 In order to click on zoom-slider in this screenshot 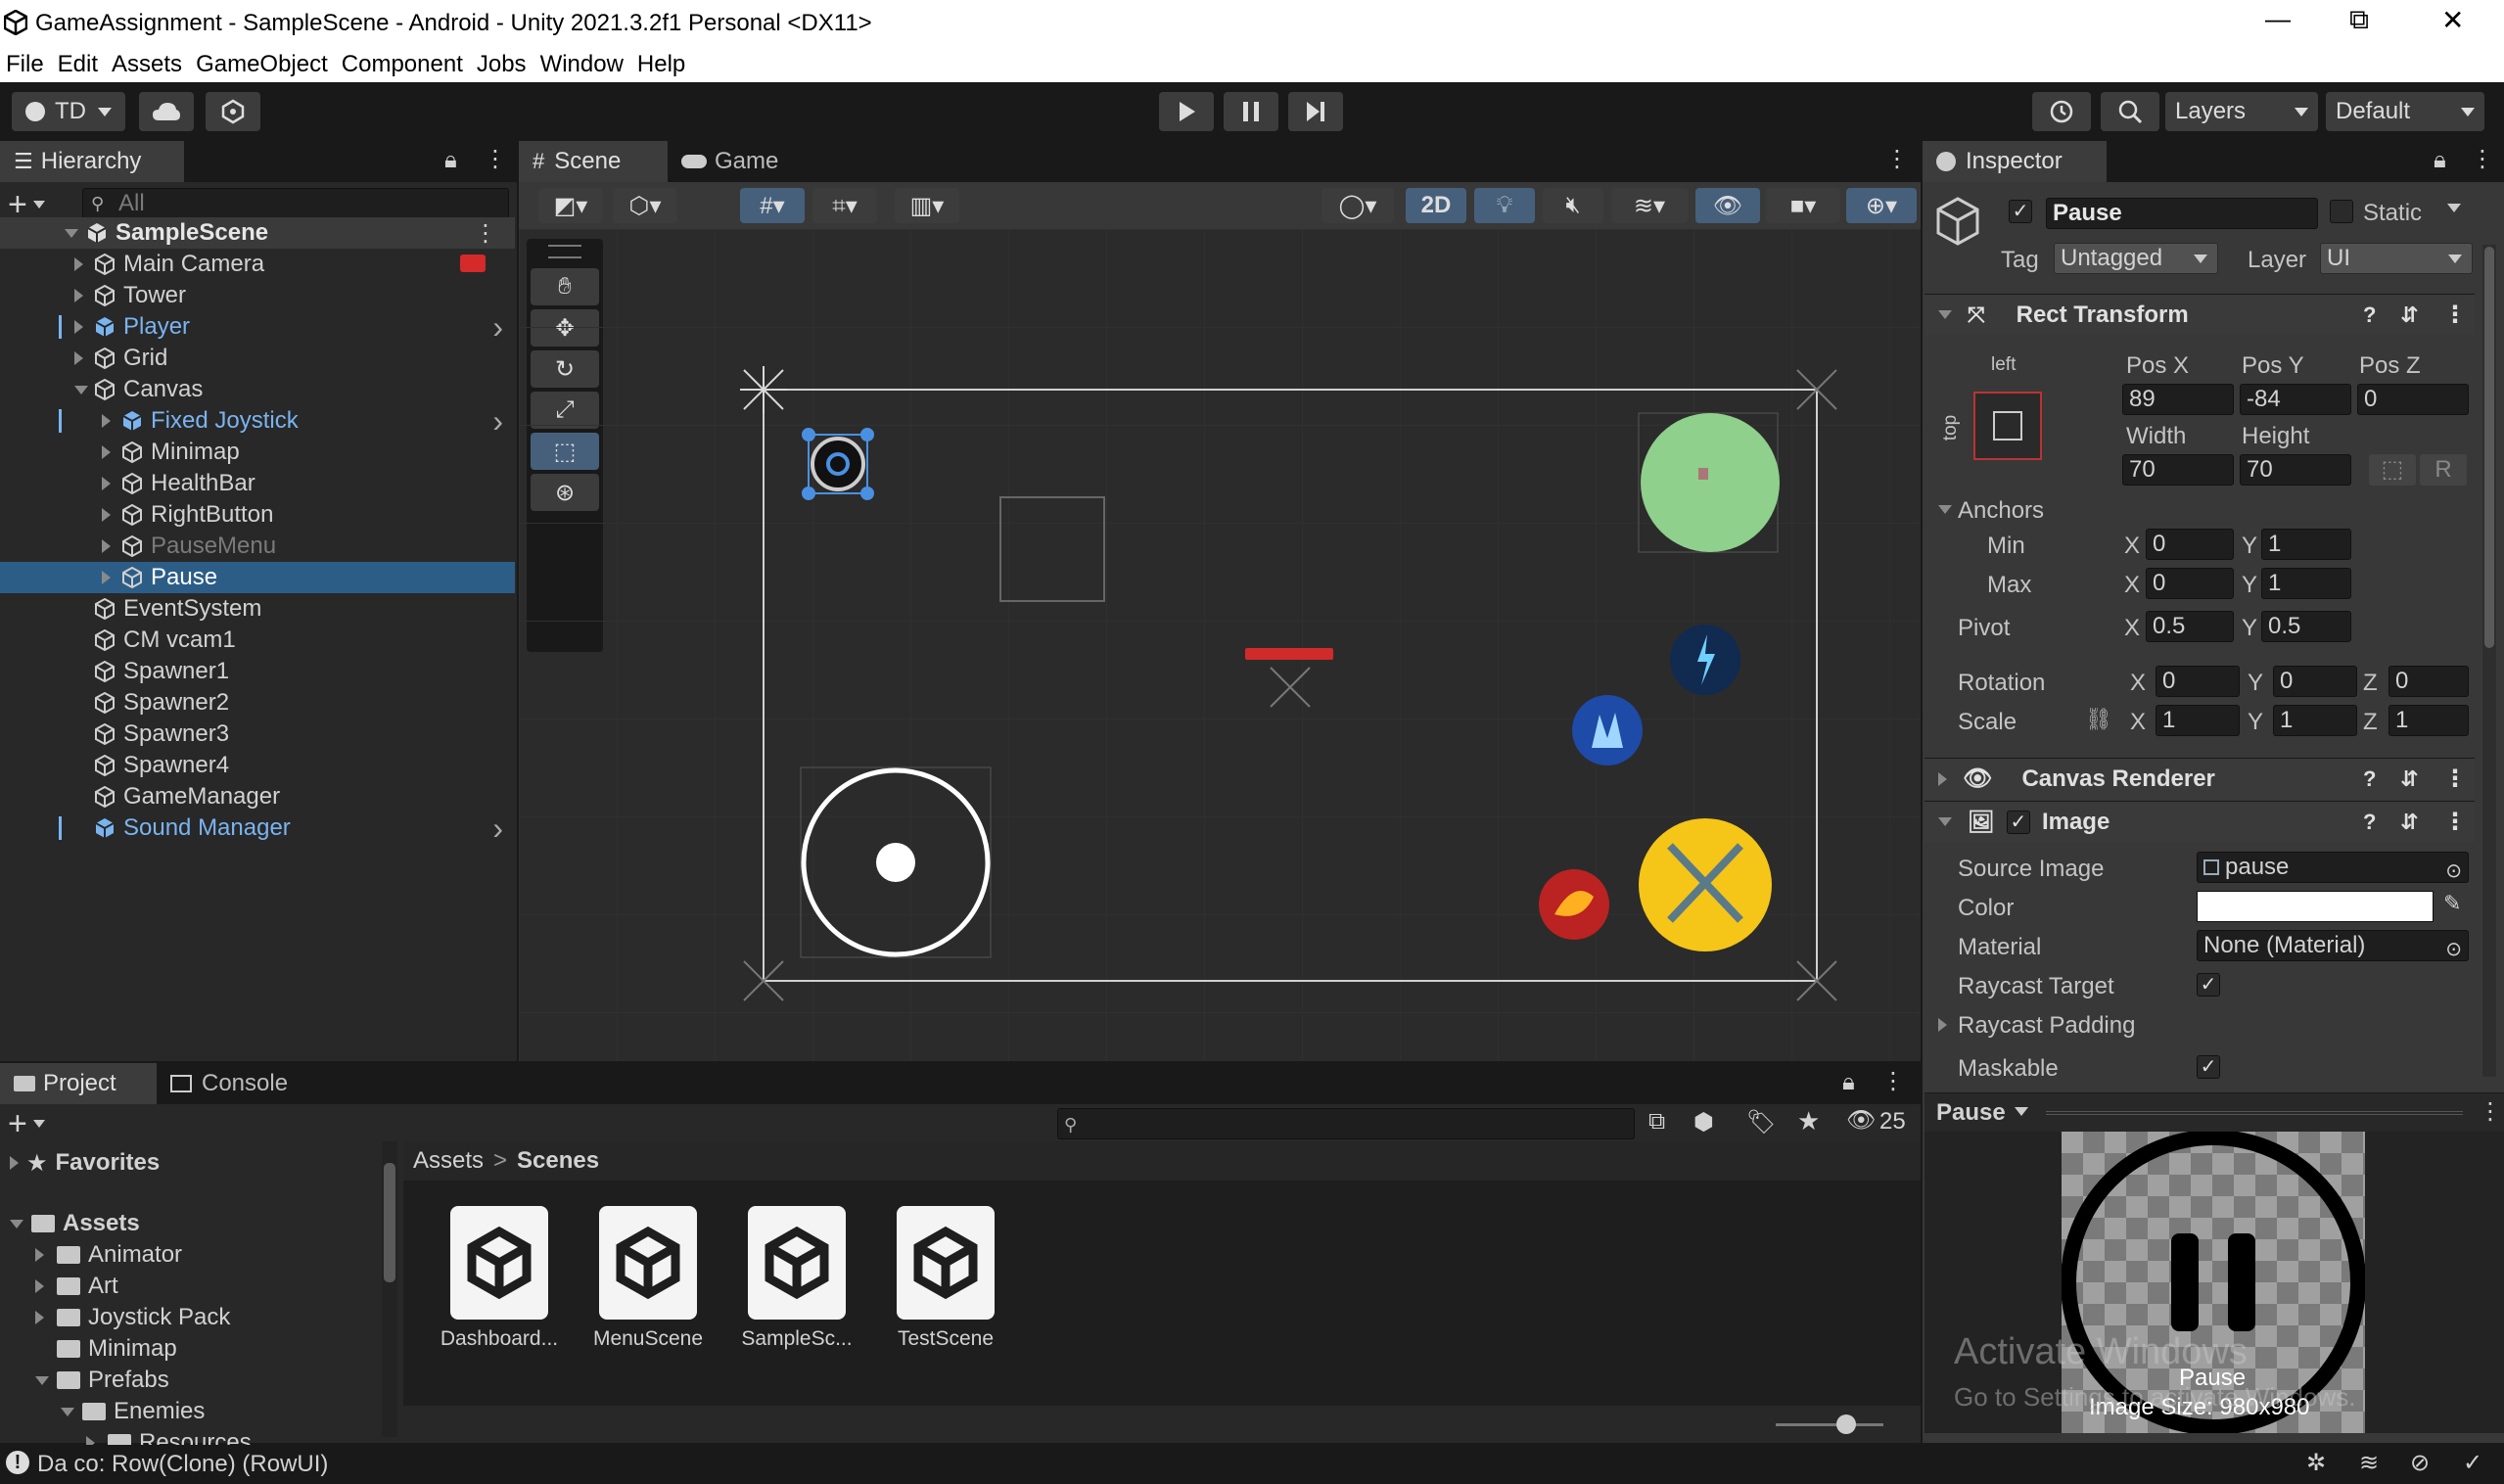, I will do `click(1830, 1424)`.